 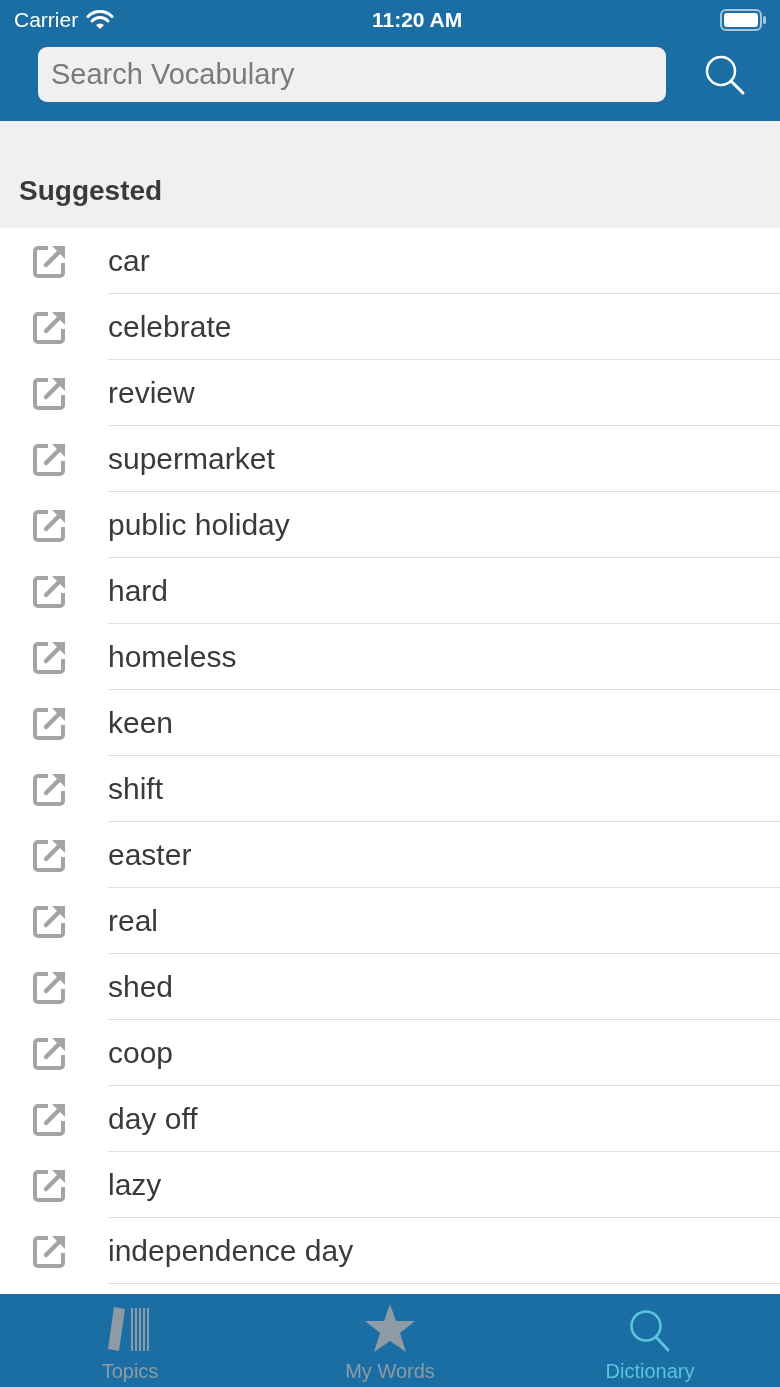 I want to click on word-item: public holiday, so click(x=199, y=524).